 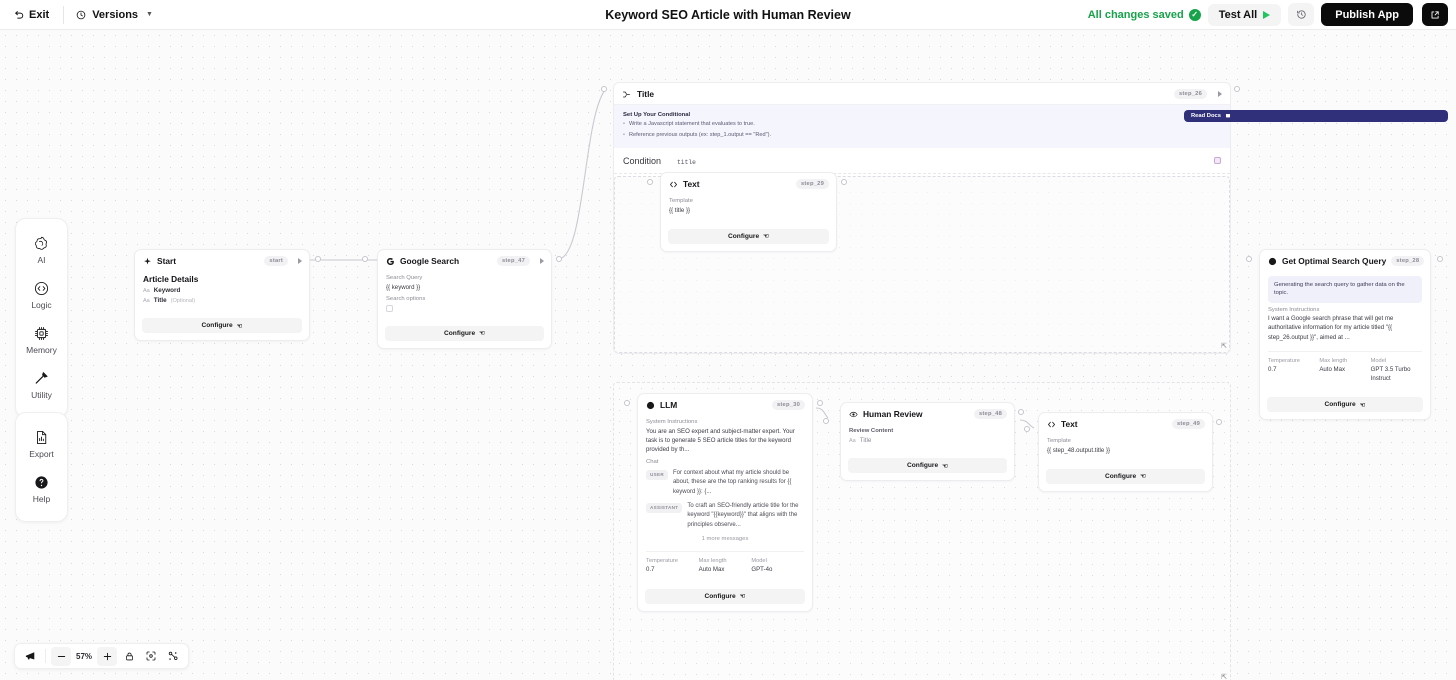 What do you see at coordinates (844, 182) in the screenshot?
I see `port-text-inner-out` at bounding box center [844, 182].